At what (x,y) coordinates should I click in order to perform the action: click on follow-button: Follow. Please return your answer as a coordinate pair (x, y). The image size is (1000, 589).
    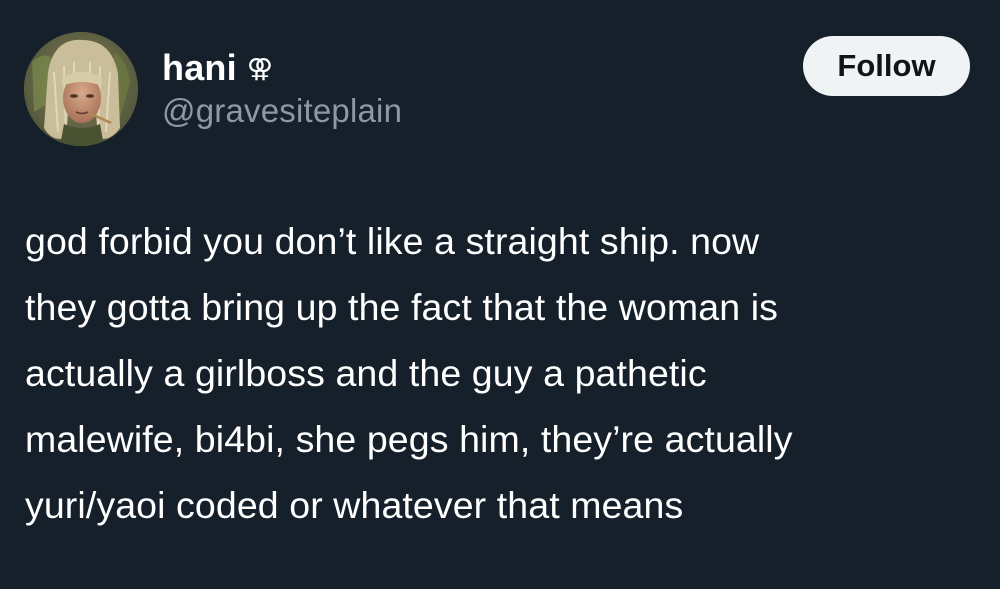
    Looking at the image, I should click on (886, 66).